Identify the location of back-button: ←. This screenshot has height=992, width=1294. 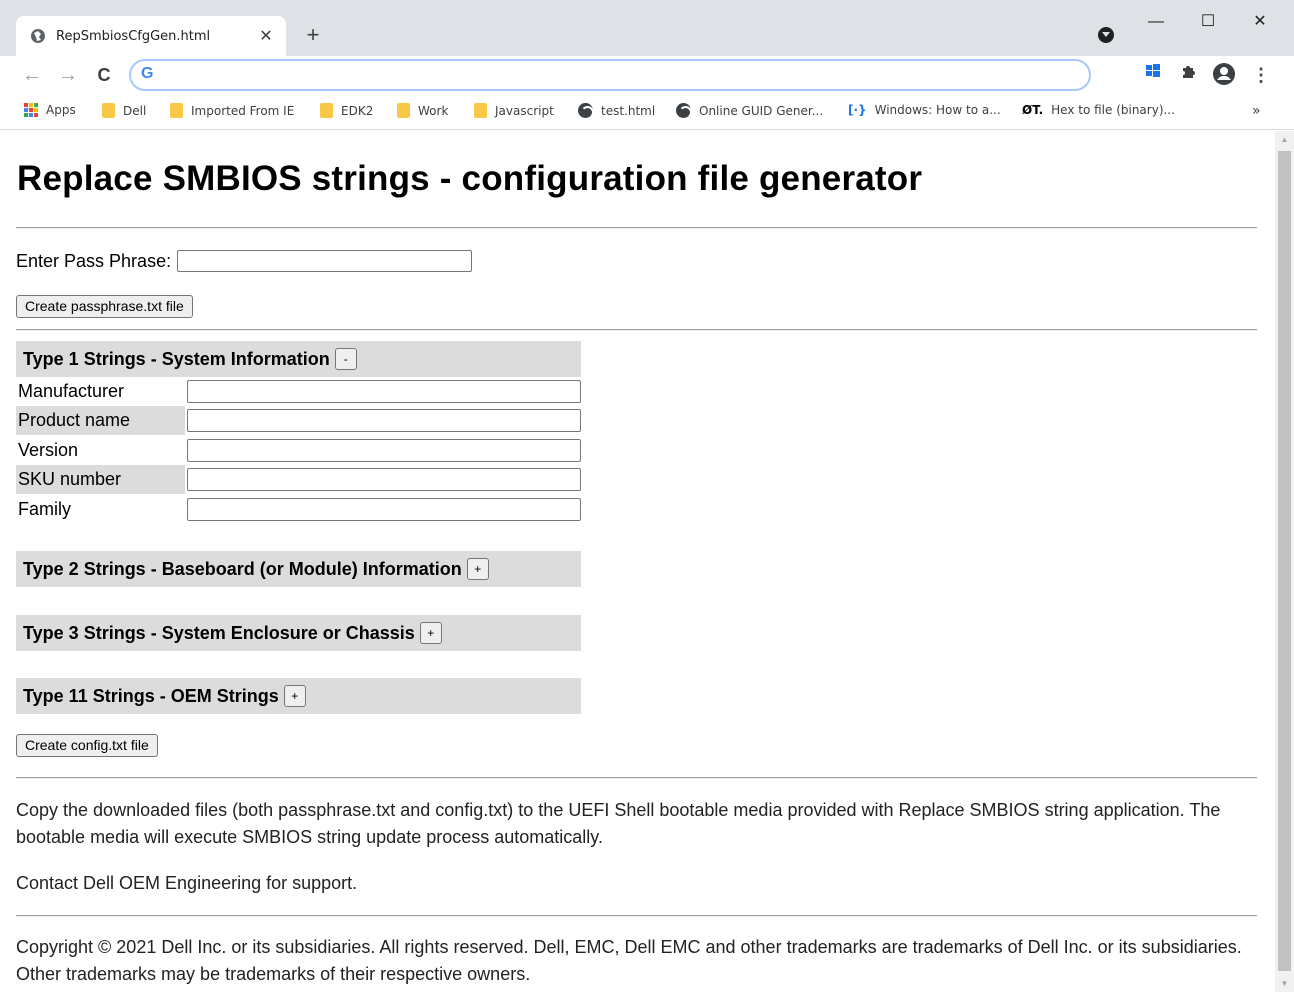
(32, 75).